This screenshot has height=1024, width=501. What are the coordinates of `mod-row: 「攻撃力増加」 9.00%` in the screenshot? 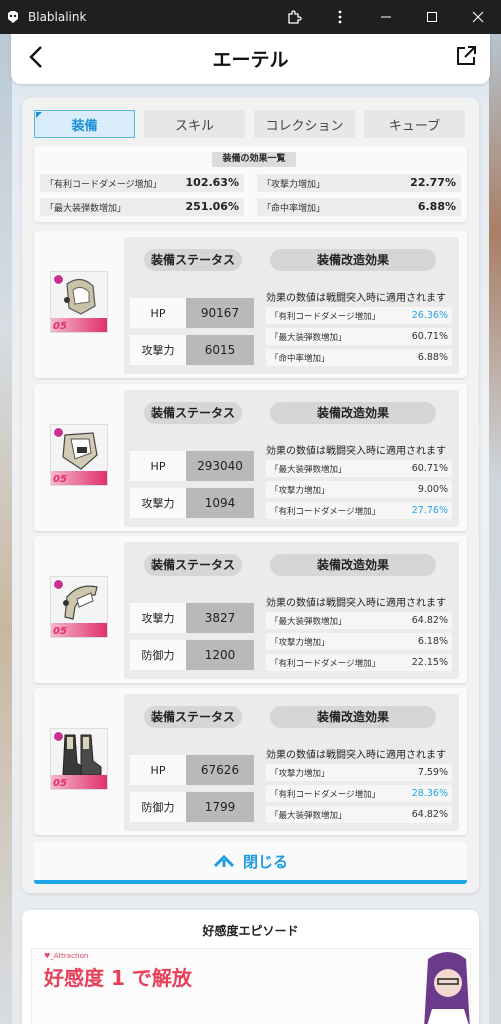 It's located at (359, 489).